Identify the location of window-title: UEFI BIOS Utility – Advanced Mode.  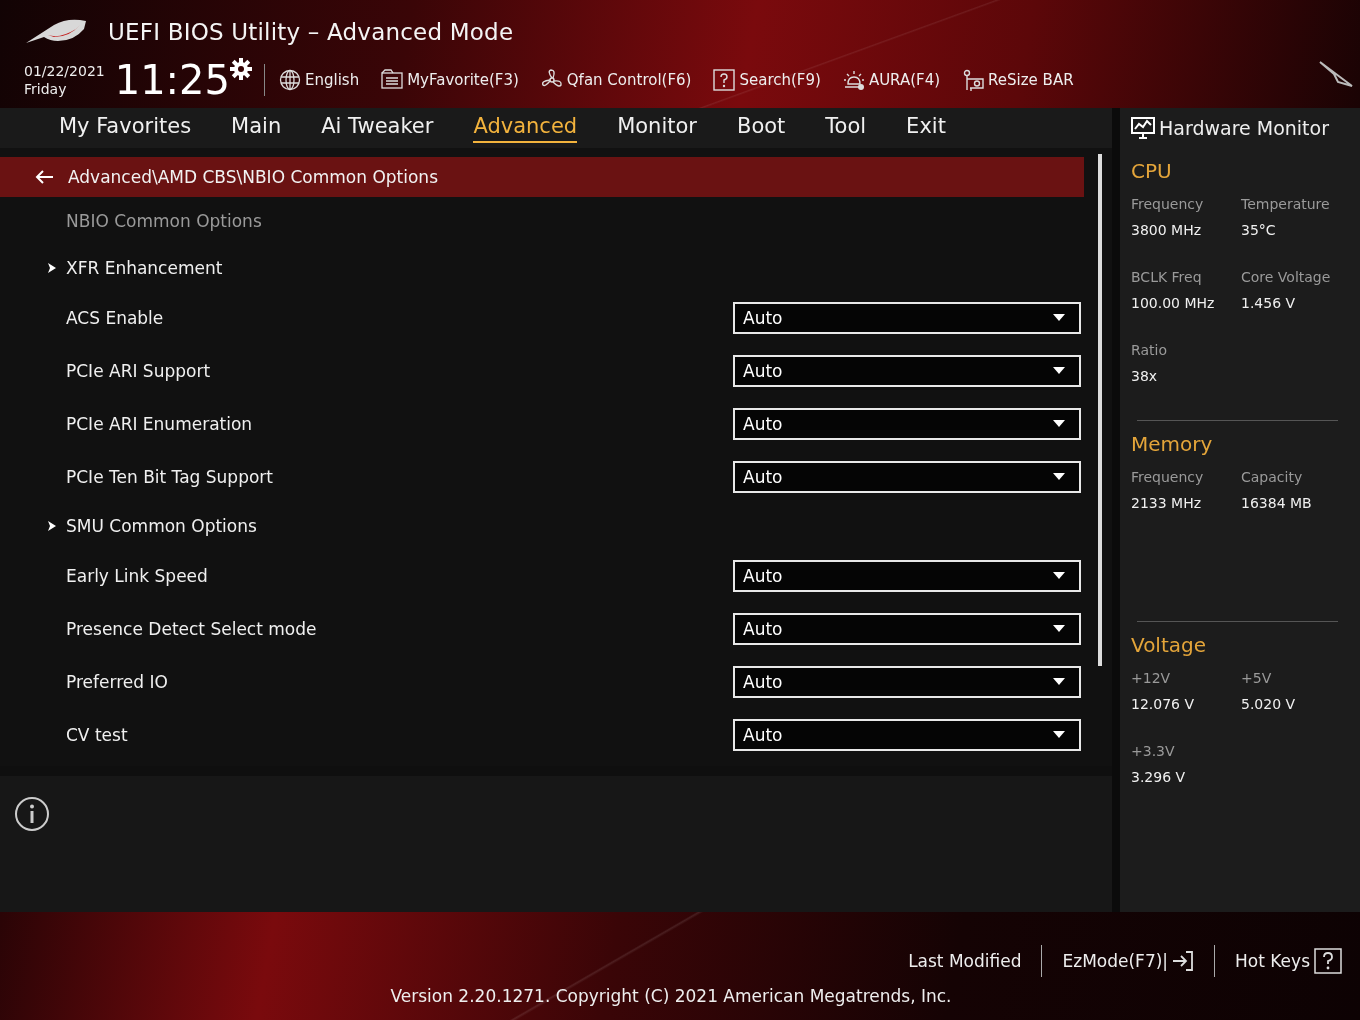
(311, 32).